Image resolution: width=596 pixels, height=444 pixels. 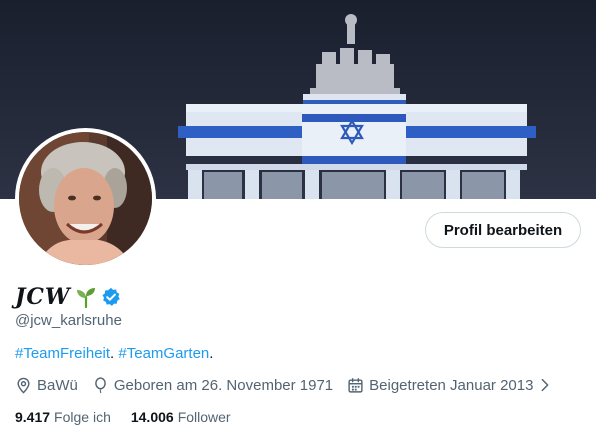 What do you see at coordinates (355, 385) in the screenshot?
I see `calendar-icon` at bounding box center [355, 385].